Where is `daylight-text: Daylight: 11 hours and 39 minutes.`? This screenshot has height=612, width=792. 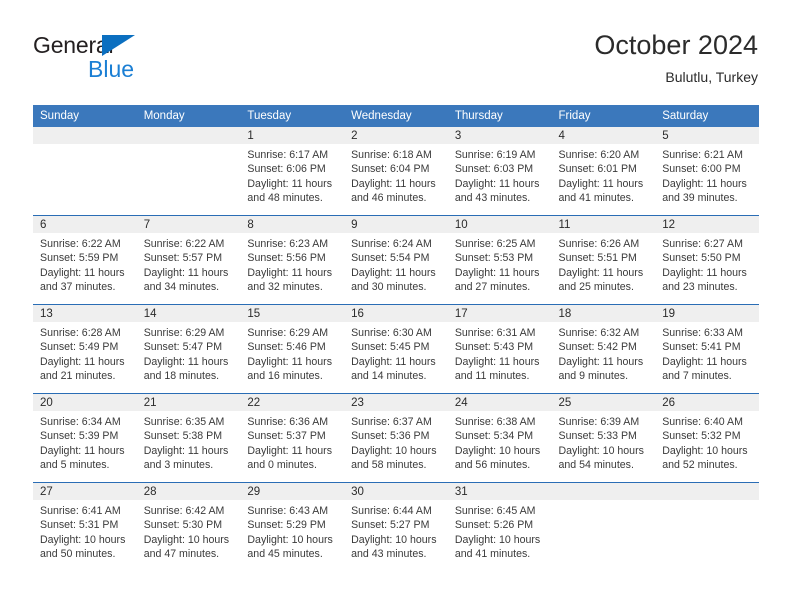
daylight-text: Daylight: 11 hours and 39 minutes. is located at coordinates (704, 190).